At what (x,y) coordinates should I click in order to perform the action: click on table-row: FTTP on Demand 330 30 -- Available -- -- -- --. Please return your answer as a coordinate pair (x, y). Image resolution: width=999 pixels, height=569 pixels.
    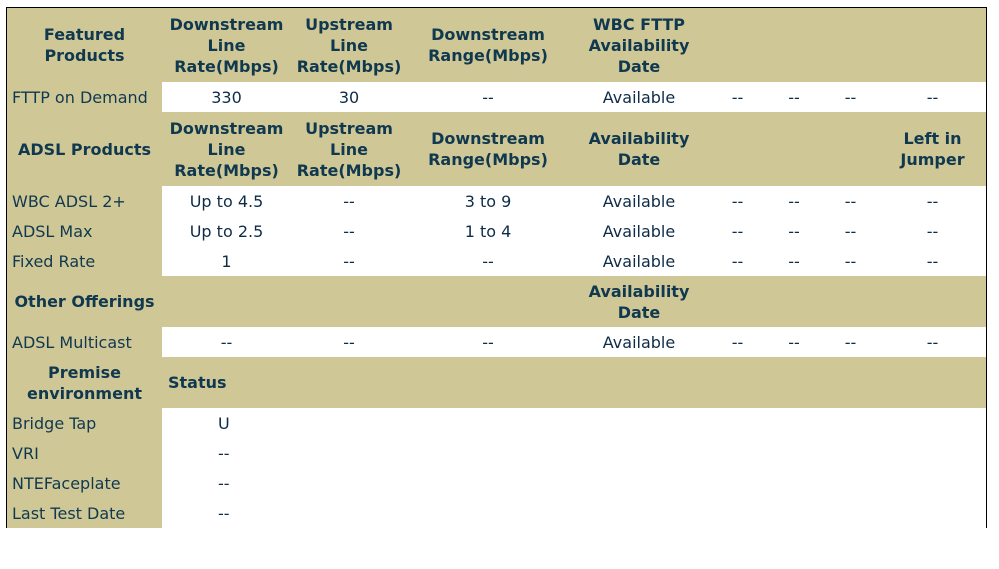
    Looking at the image, I should click on (496, 97).